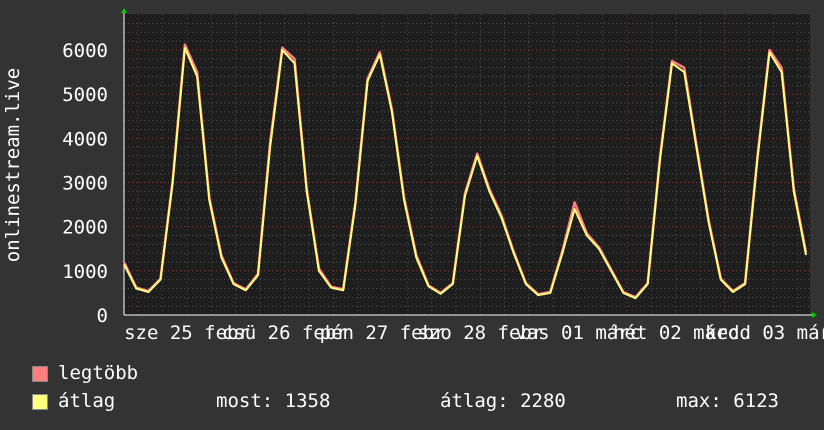  I want to click on legend-swatch-max, so click(40, 374).